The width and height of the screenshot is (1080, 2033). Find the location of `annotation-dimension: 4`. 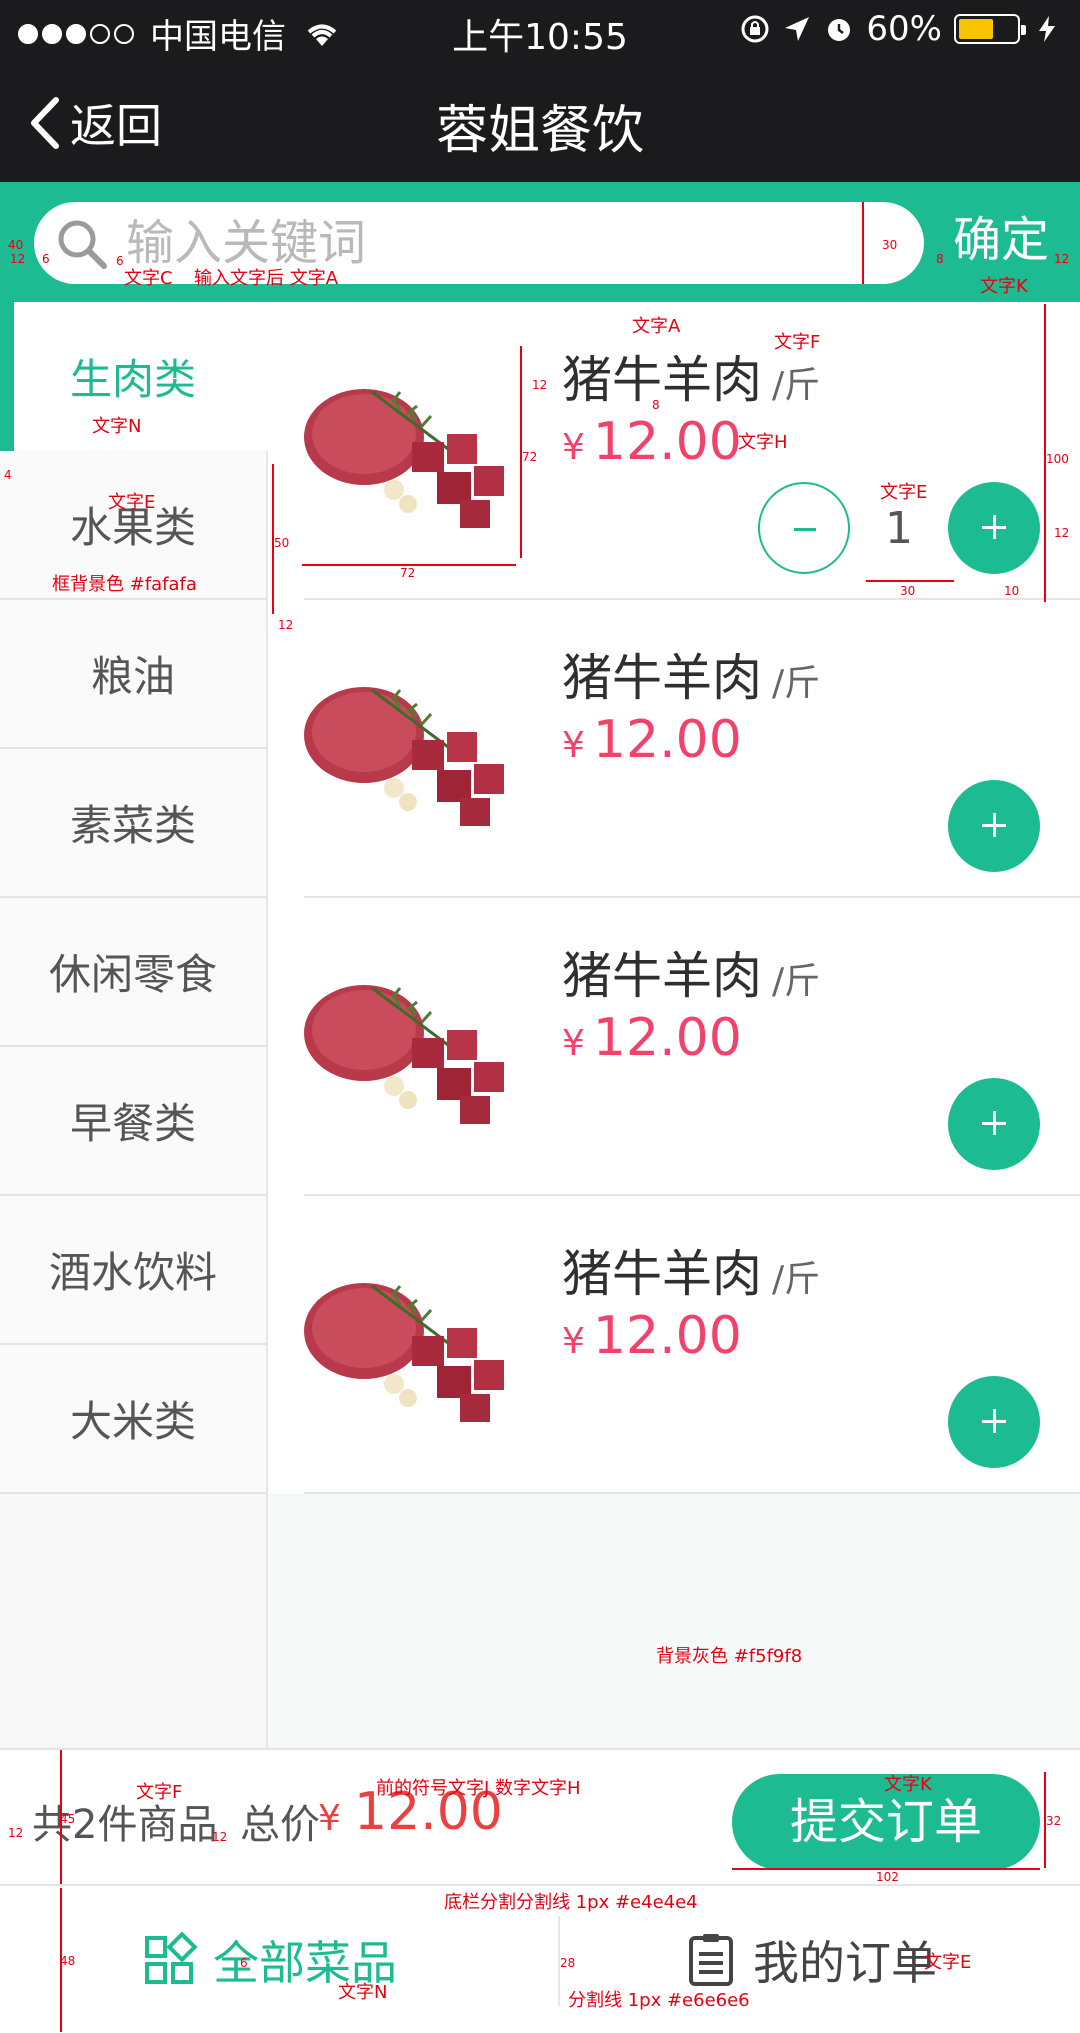

annotation-dimension: 4 is located at coordinates (8, 475).